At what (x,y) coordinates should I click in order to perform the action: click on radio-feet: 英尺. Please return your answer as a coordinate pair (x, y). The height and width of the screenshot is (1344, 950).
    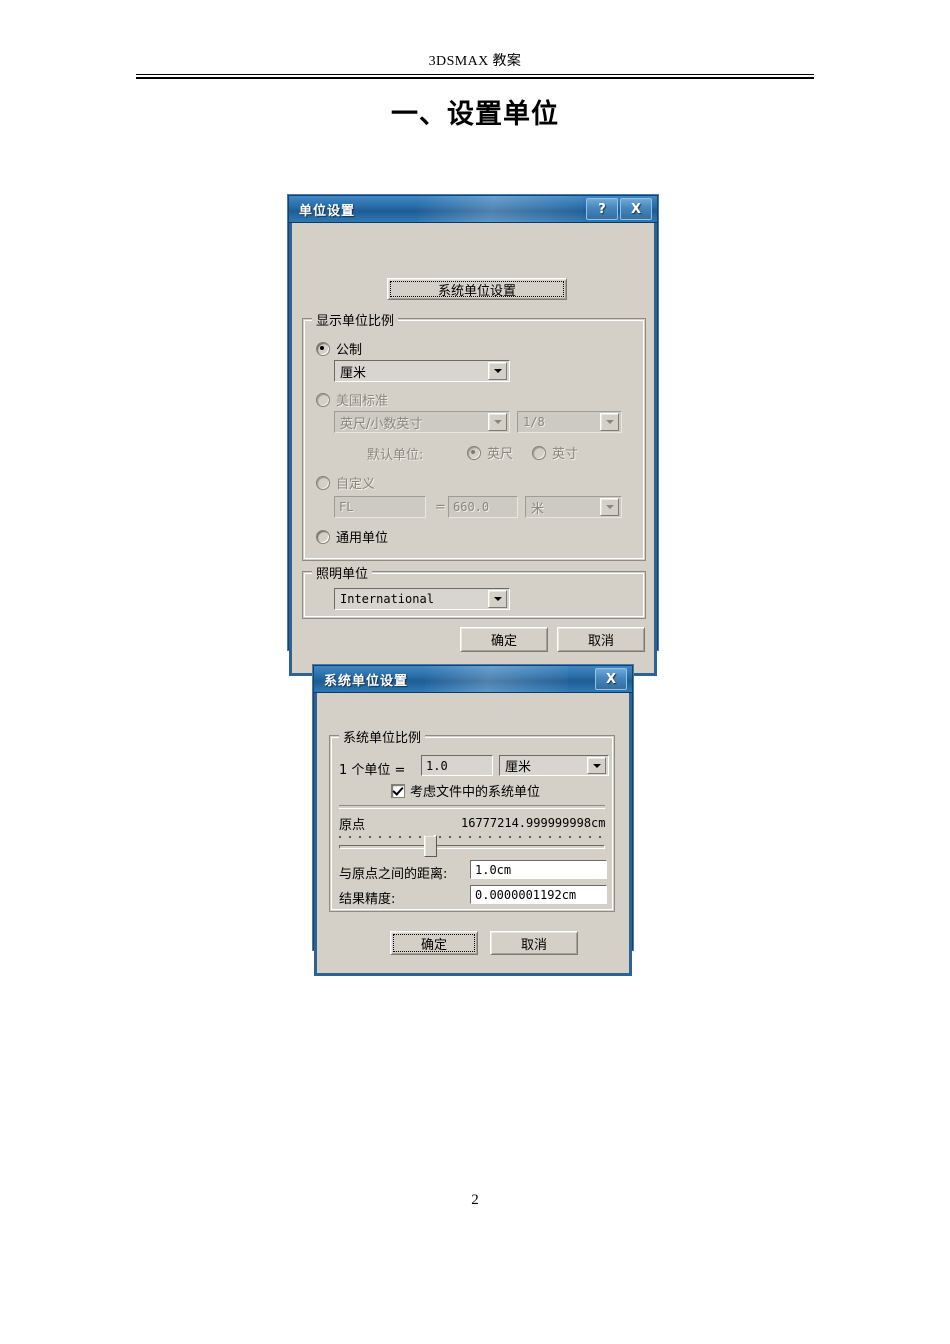
    Looking at the image, I should click on (490, 452).